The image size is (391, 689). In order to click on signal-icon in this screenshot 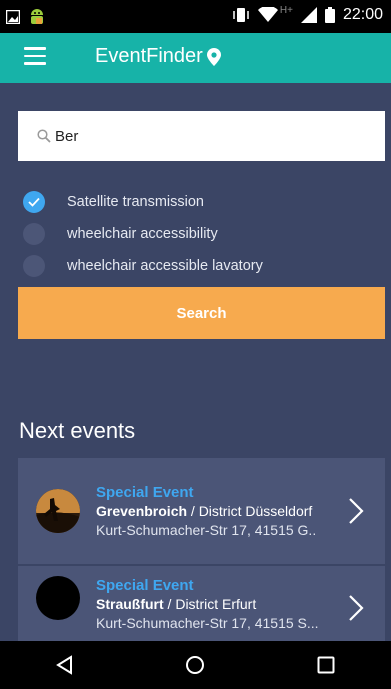, I will do `click(308, 15)`.